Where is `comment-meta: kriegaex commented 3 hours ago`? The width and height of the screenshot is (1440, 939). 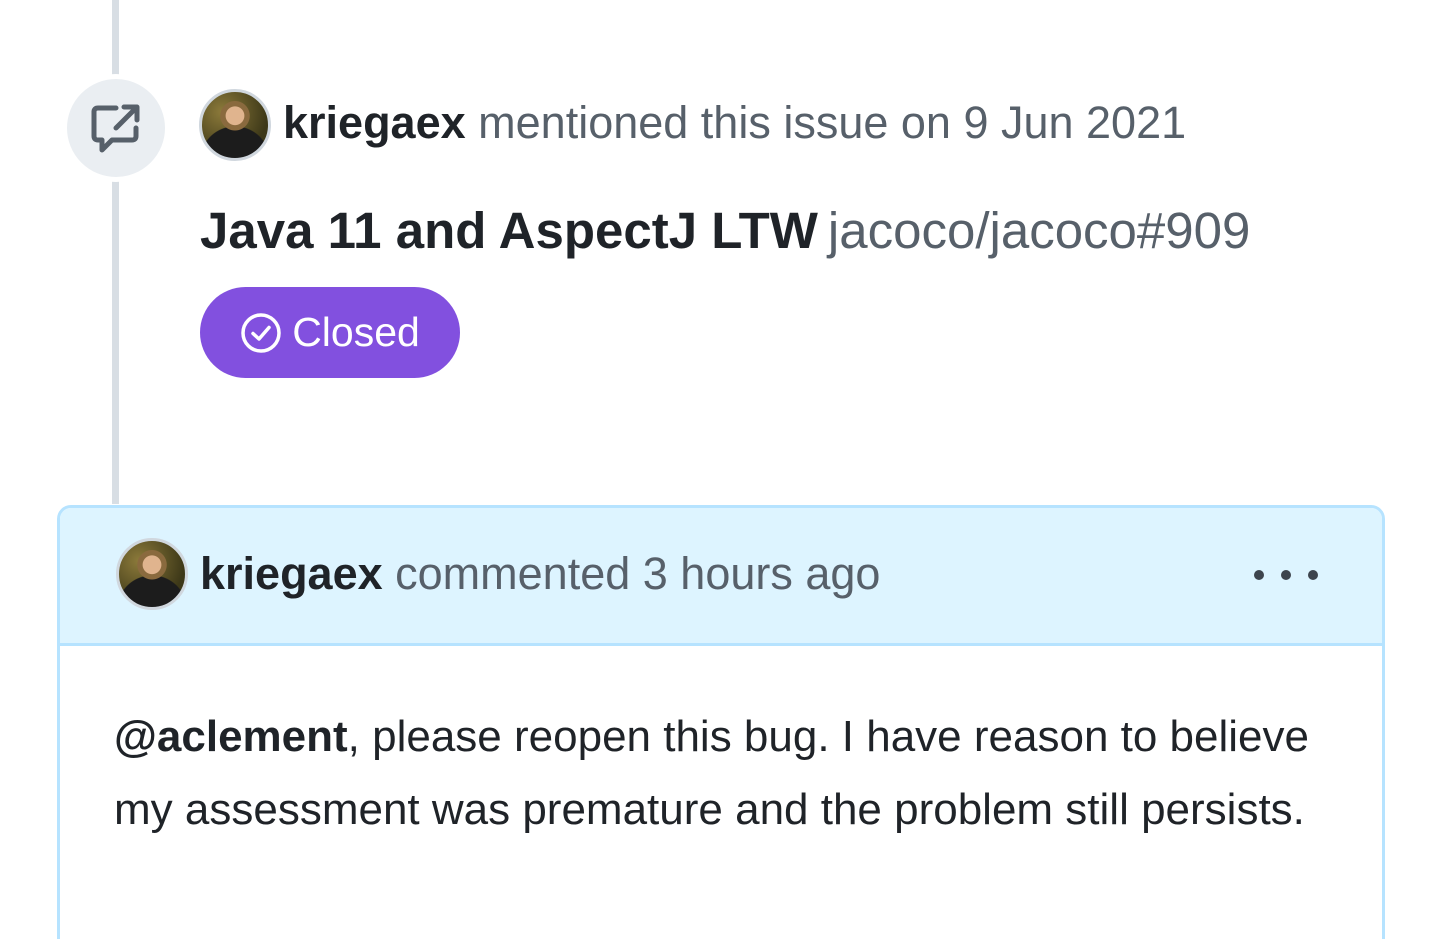 comment-meta: kriegaex commented 3 hours ago is located at coordinates (540, 574).